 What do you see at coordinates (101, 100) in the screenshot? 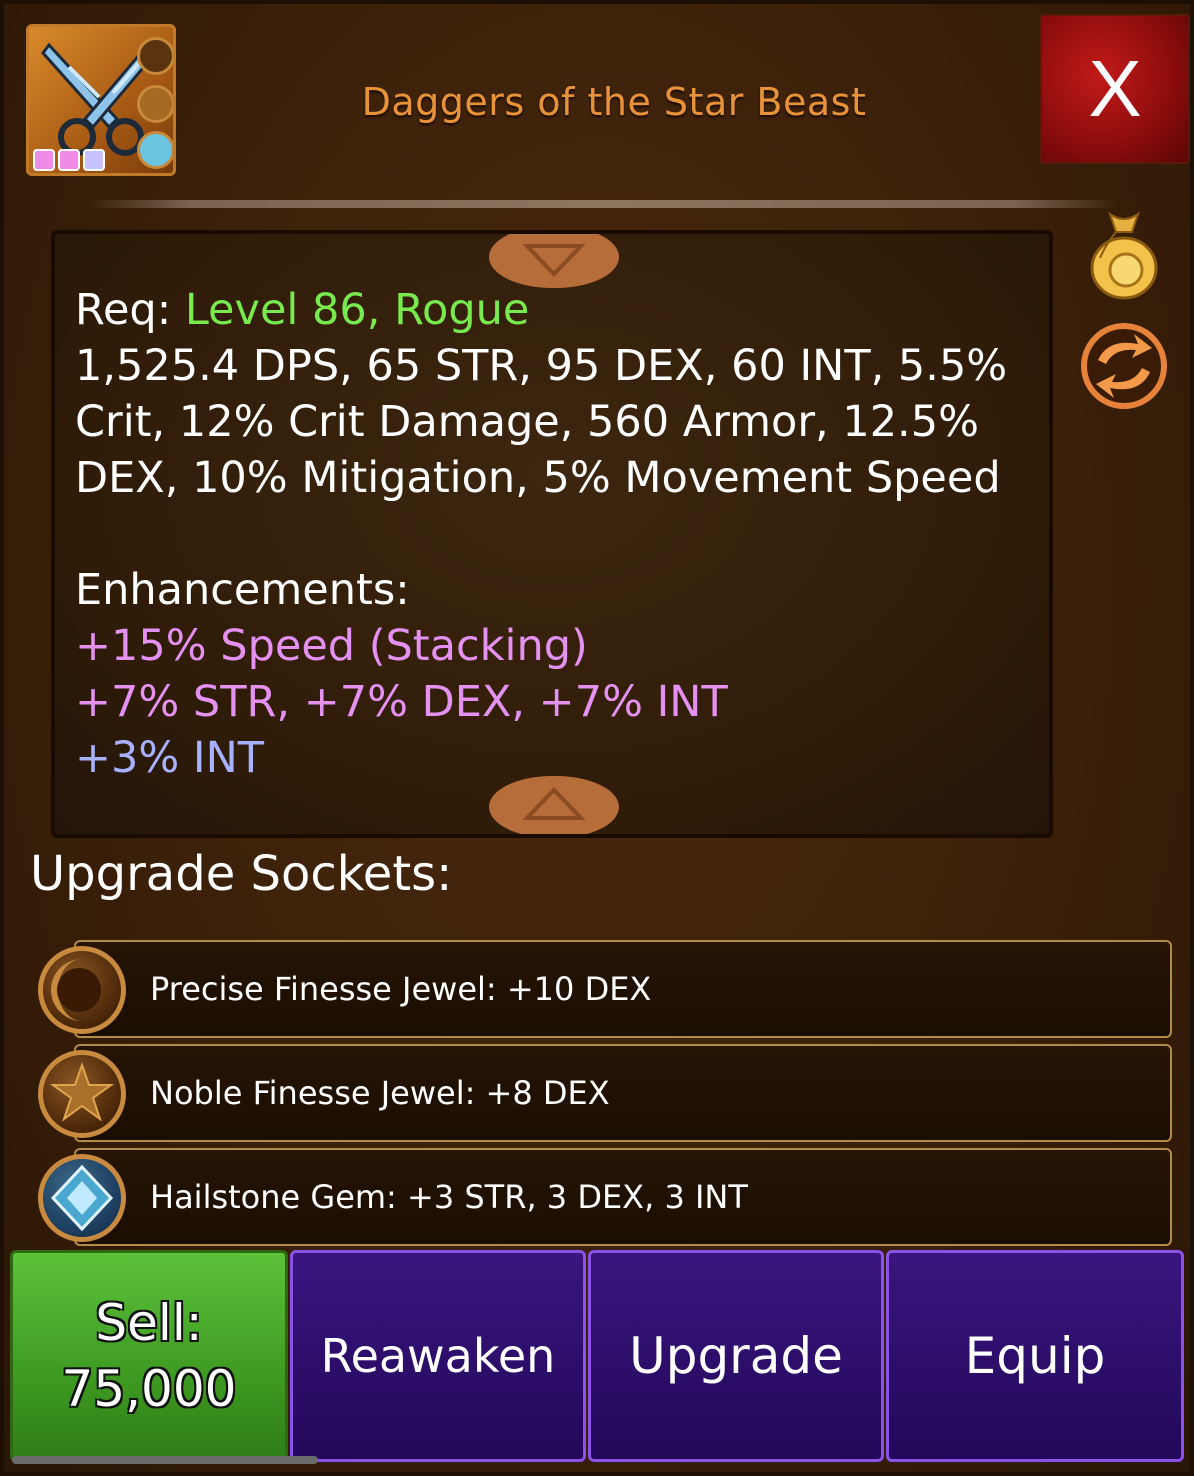
I see `item-icon` at bounding box center [101, 100].